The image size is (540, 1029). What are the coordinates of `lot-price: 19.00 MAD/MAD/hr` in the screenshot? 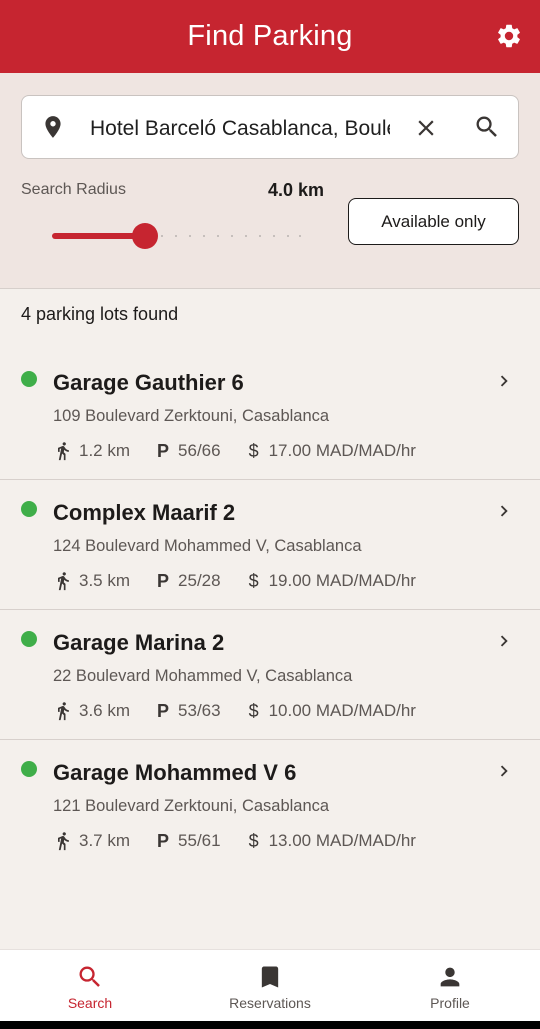 It's located at (342, 580).